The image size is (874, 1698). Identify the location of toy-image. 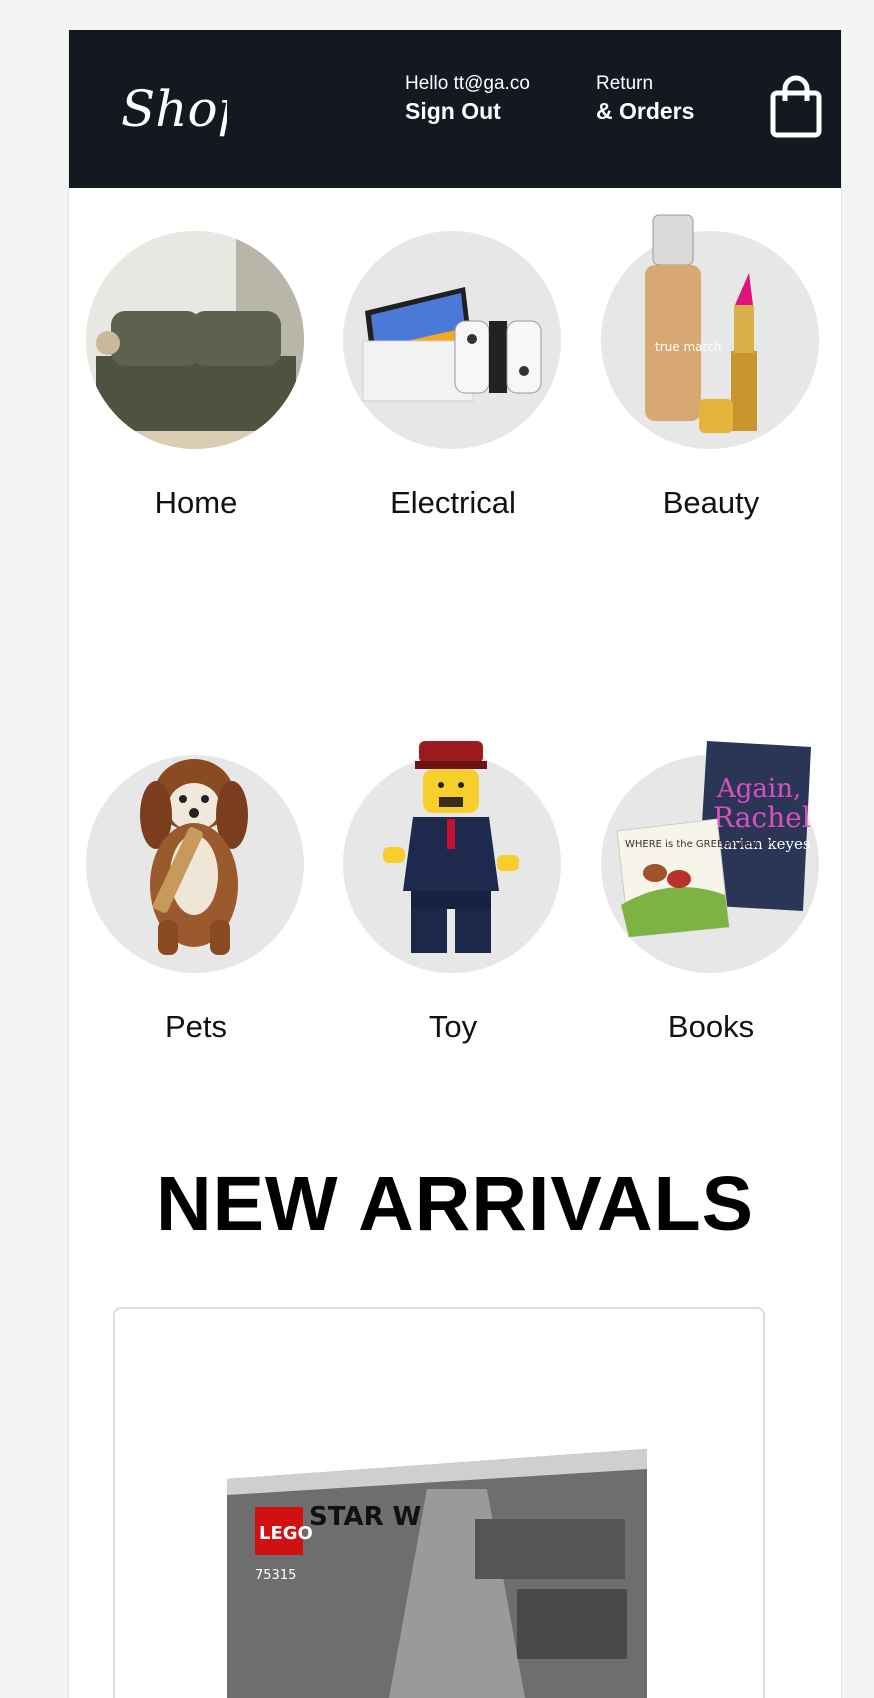
(452, 857).